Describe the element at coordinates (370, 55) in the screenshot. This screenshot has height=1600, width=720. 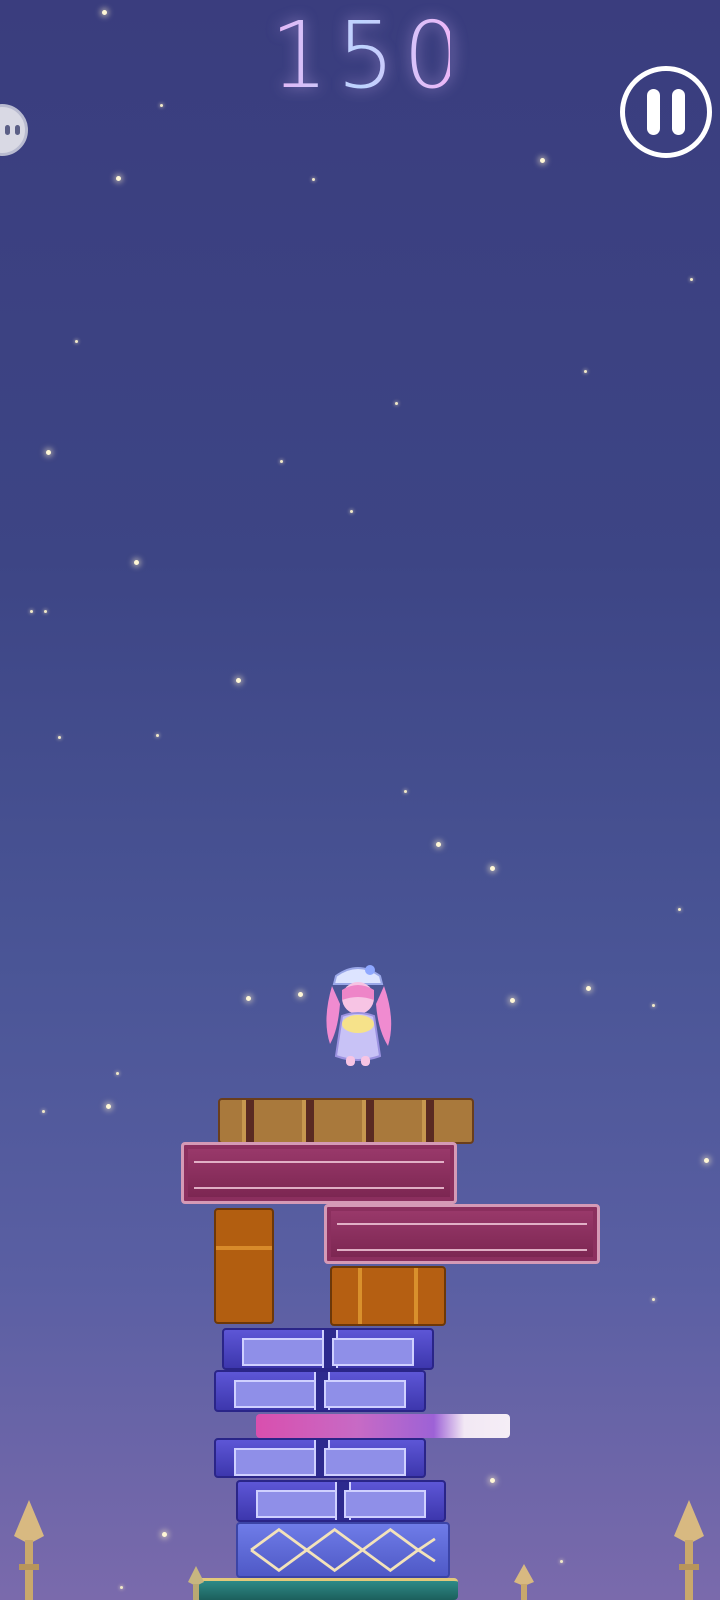
I see `score-counter: 150` at that location.